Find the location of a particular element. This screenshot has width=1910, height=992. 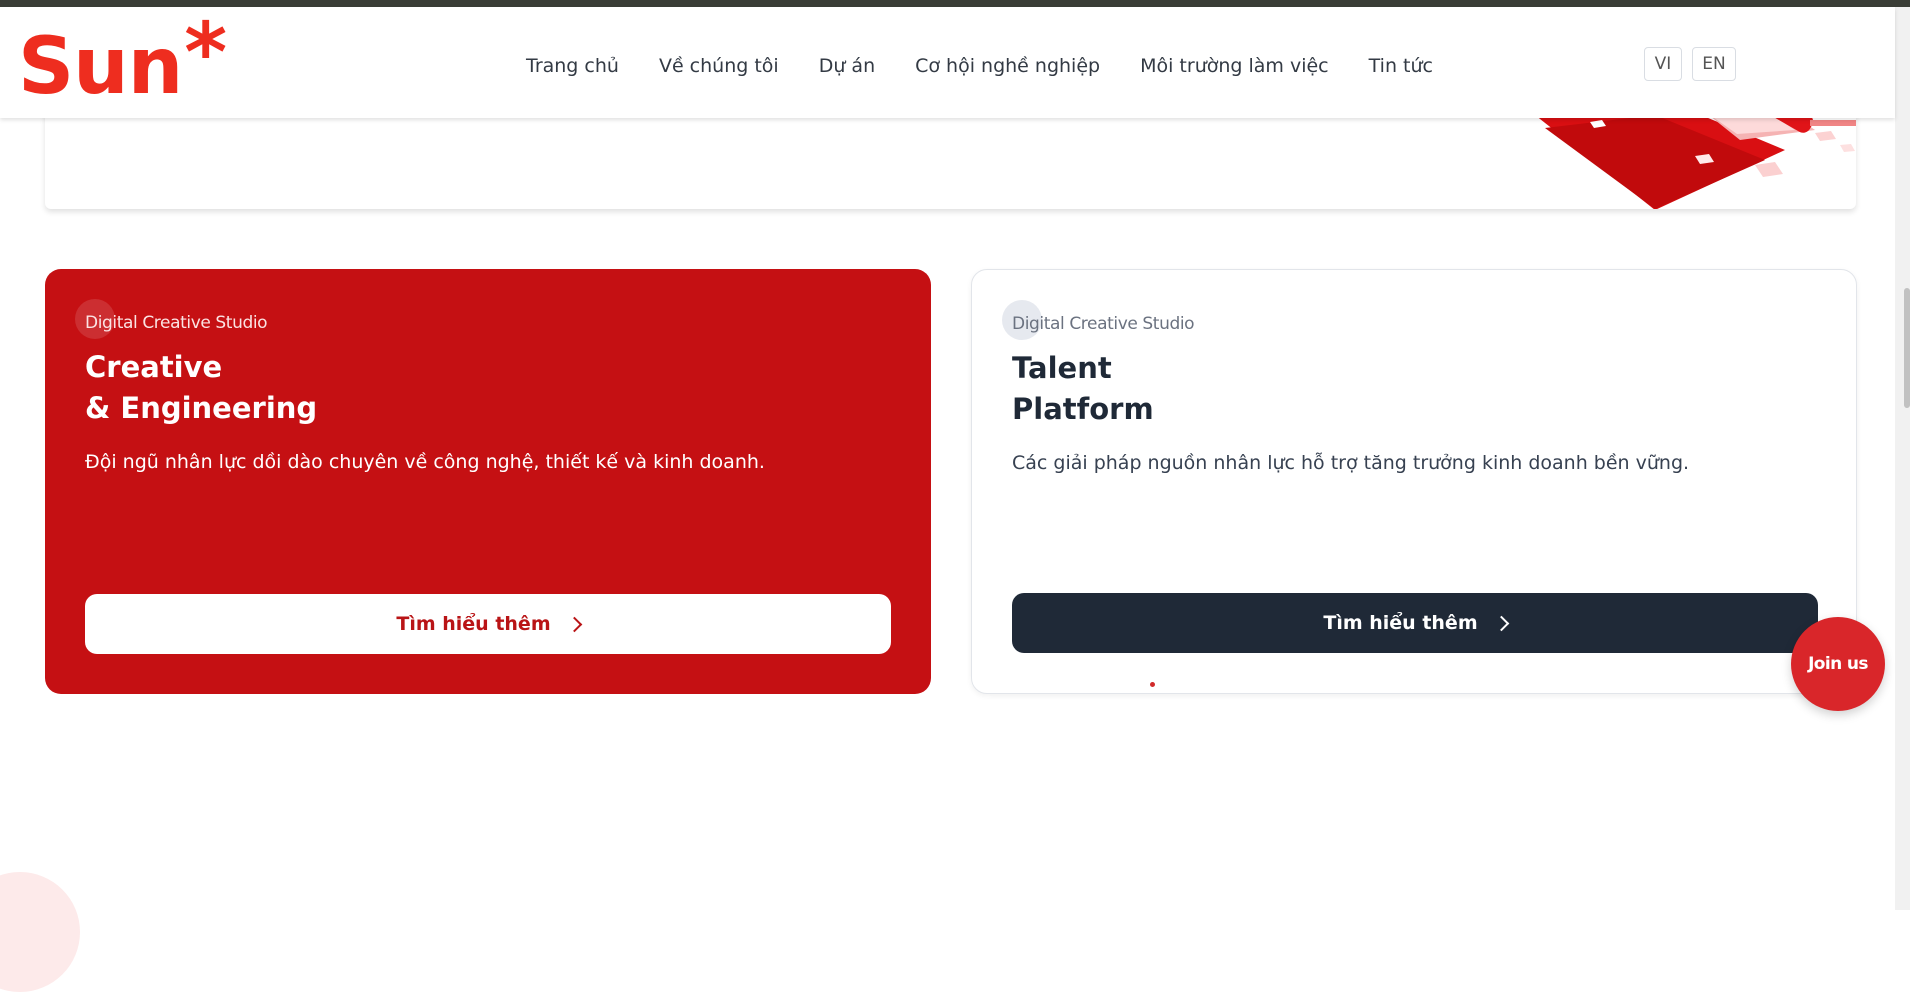

browser-top-strip is located at coordinates (955, 3).